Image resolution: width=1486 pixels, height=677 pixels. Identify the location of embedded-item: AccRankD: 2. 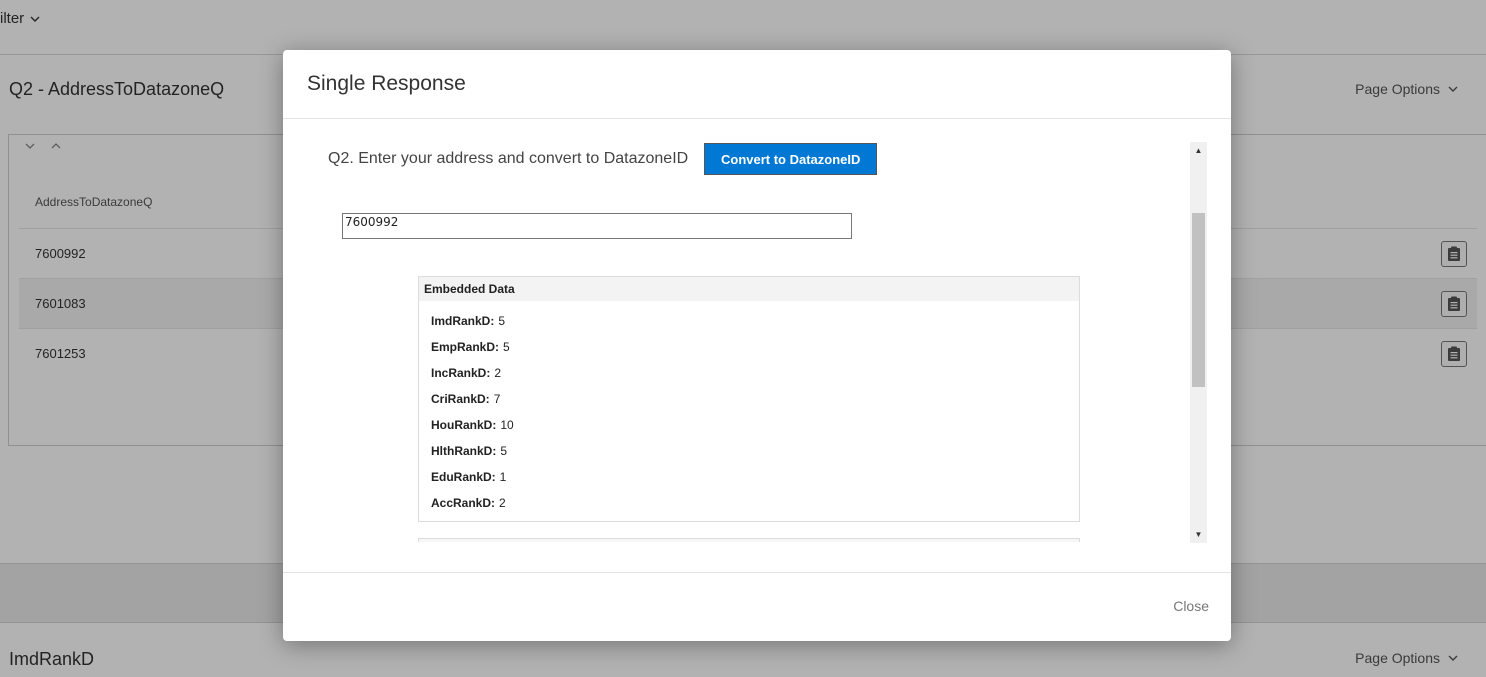
(755, 503).